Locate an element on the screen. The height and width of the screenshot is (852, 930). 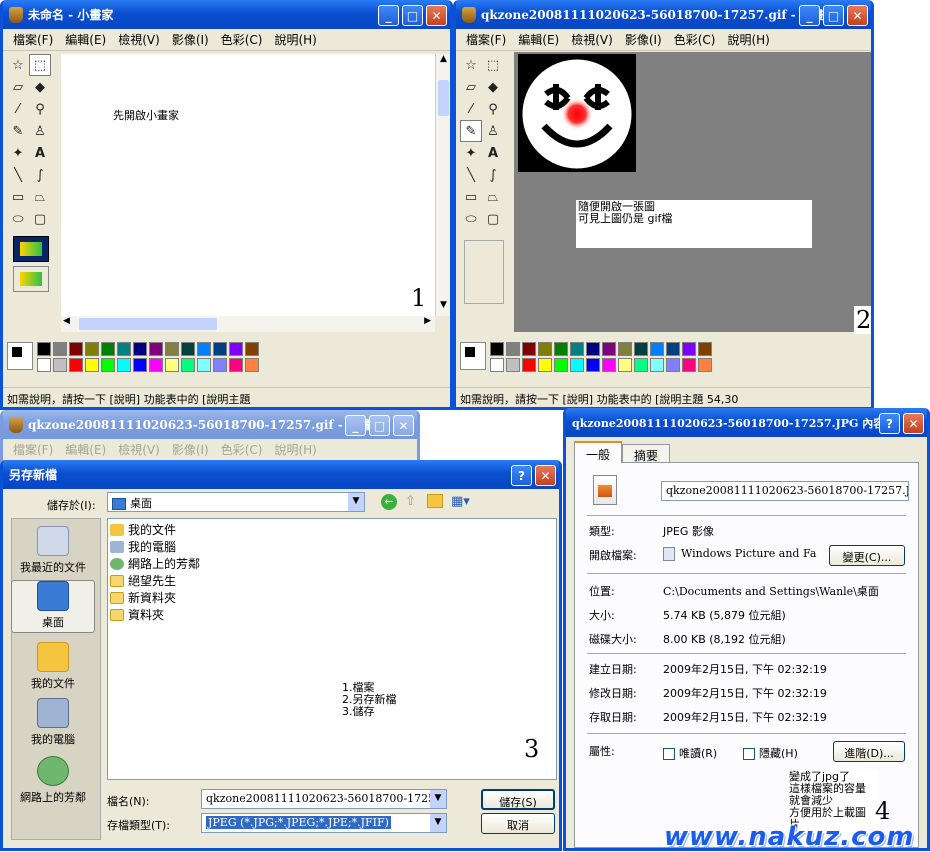
rect-select-icon: ⬚ is located at coordinates (493, 65).